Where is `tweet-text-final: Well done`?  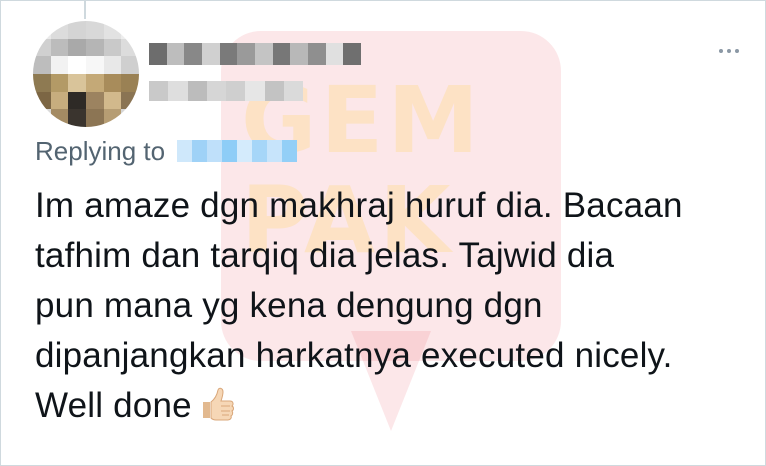 tweet-text-final: Well done is located at coordinates (113, 405).